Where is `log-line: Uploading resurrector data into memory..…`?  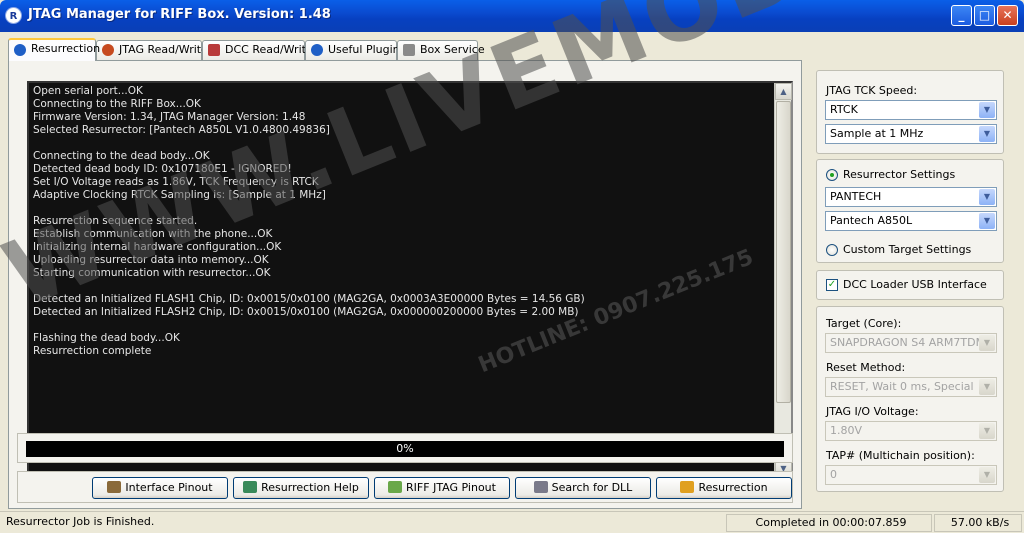
log-line: Uploading resurrector data into memory..… is located at coordinates (151, 260).